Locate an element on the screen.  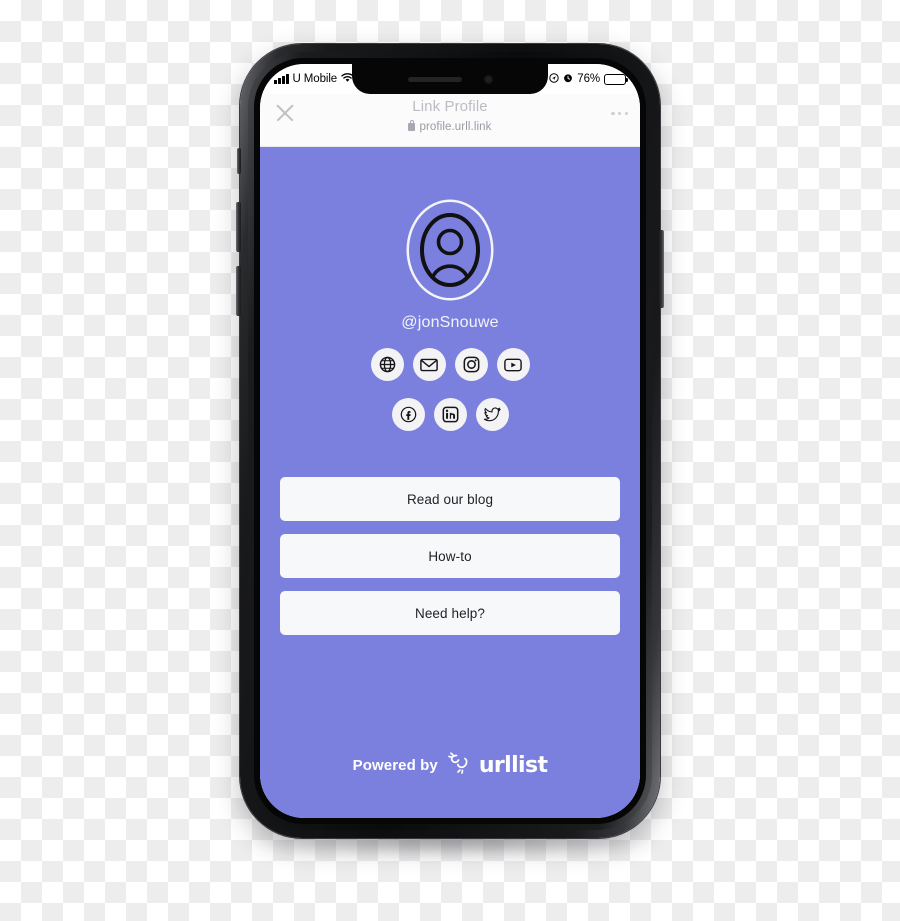
lock-icon is located at coordinates (412, 125).